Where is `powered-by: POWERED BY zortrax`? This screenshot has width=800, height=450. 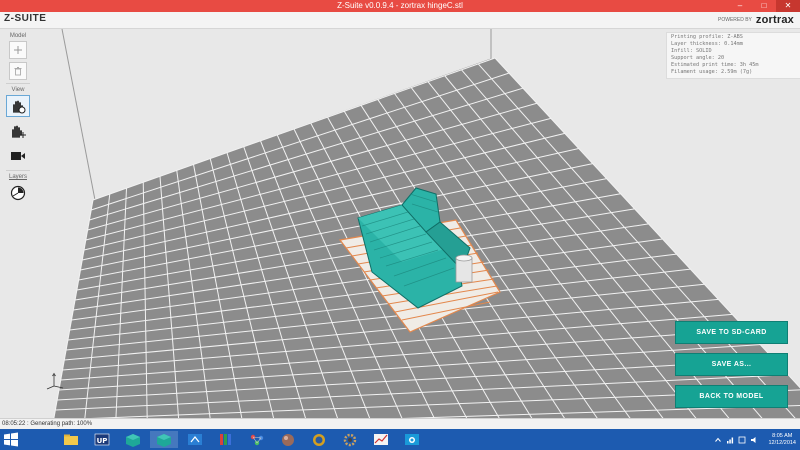 powered-by: POWERED BY zortrax is located at coordinates (756, 20).